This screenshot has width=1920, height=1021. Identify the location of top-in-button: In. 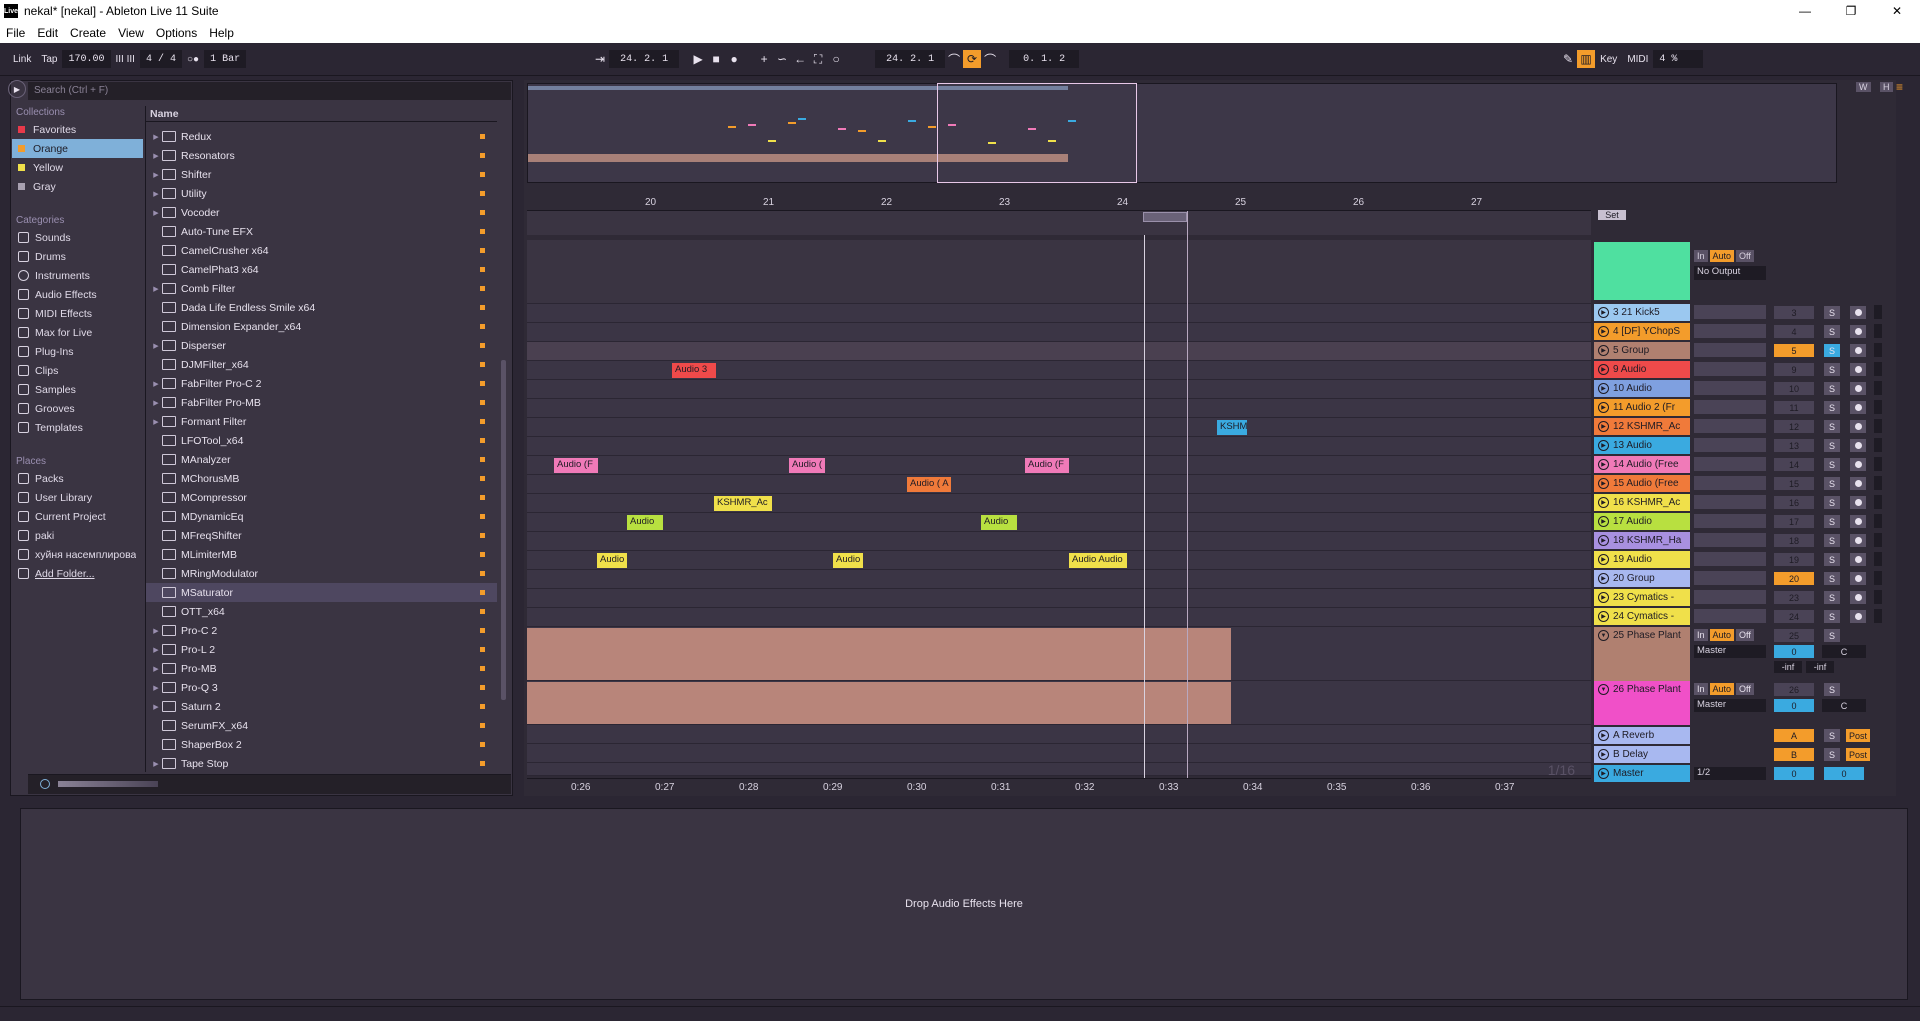
(1701, 256).